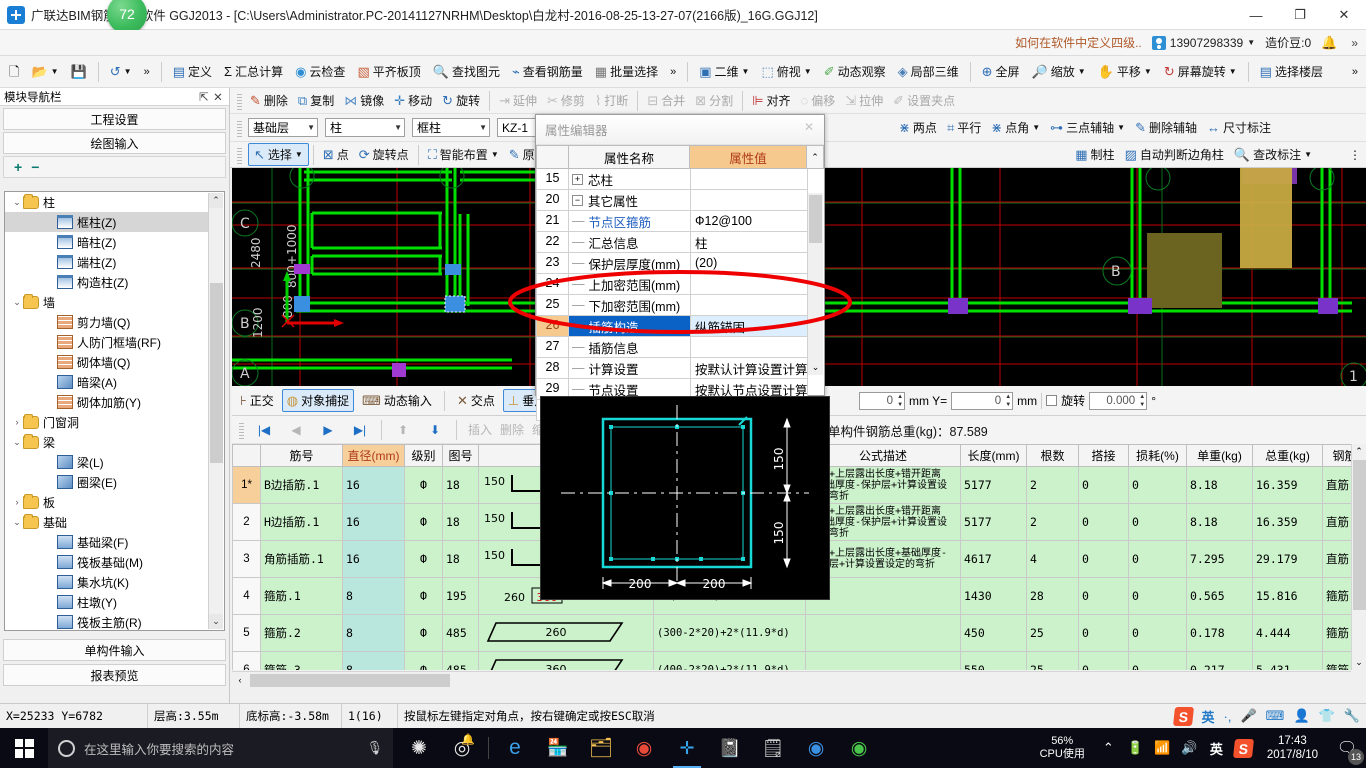 The height and width of the screenshot is (768, 1366). Describe the element at coordinates (1157, 455) in the screenshot. I see `column-header: 损耗(%)` at that location.